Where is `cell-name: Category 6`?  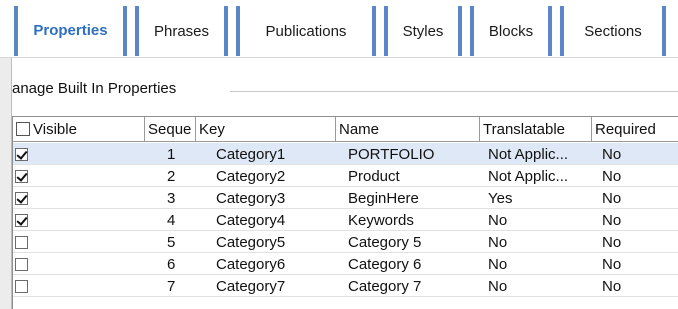
cell-name: Category 6 is located at coordinates (385, 264).